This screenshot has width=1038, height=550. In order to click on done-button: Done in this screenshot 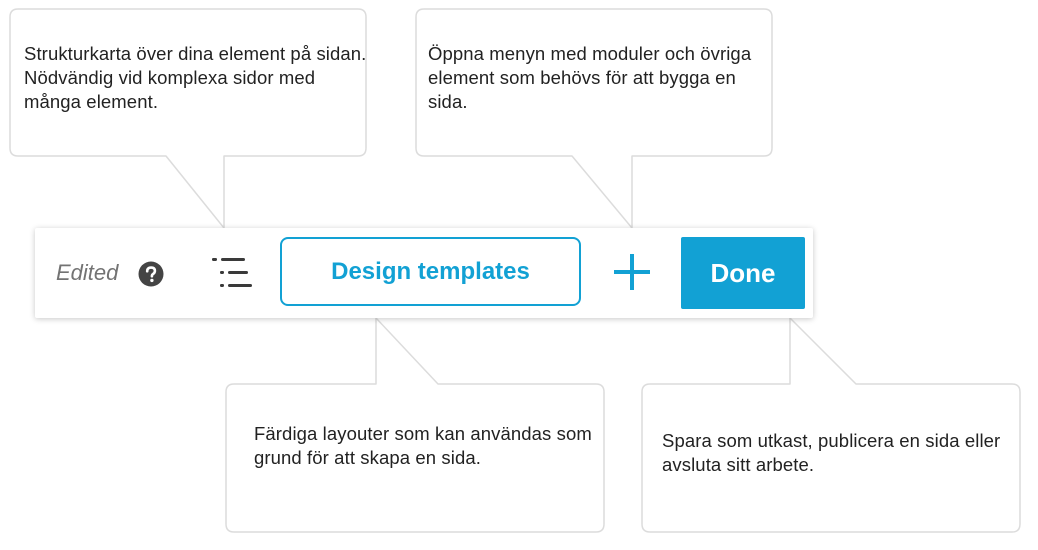, I will do `click(743, 273)`.